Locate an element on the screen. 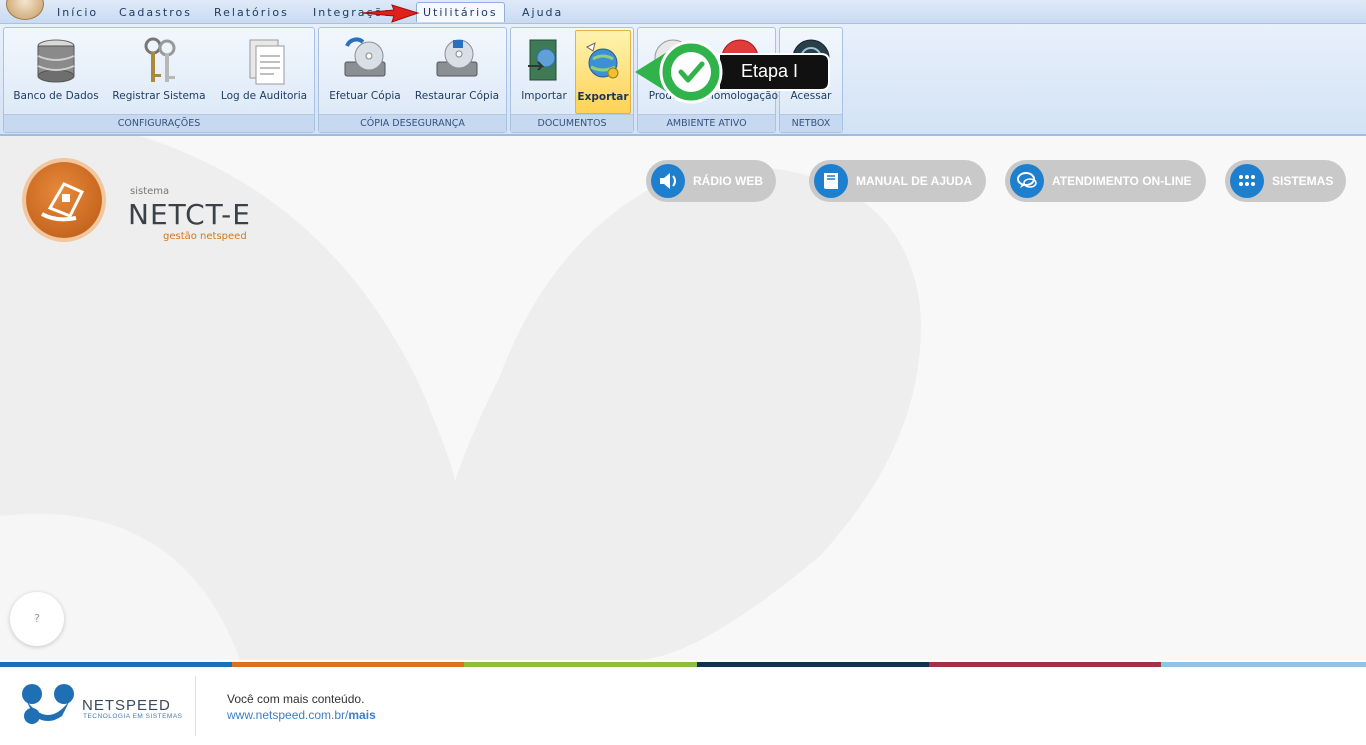 This screenshot has height=745, width=1366. manual-de-ajuda-button: MANUAL DE AJUDA is located at coordinates (897, 181).